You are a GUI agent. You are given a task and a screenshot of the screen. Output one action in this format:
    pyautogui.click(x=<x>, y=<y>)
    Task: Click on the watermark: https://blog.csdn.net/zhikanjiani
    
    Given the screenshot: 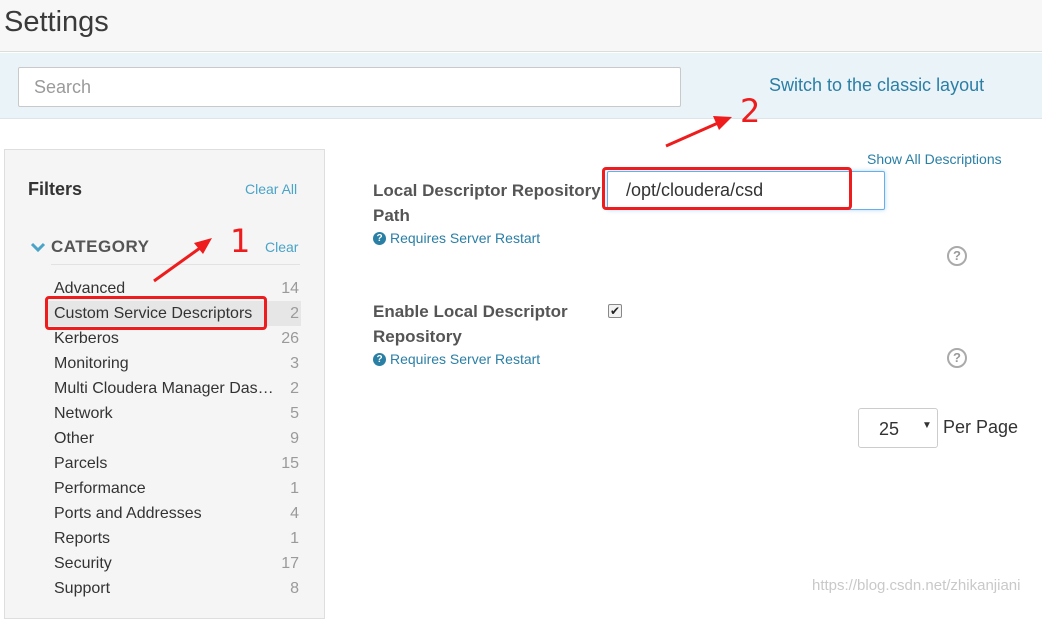 What is the action you would take?
    pyautogui.click(x=916, y=585)
    